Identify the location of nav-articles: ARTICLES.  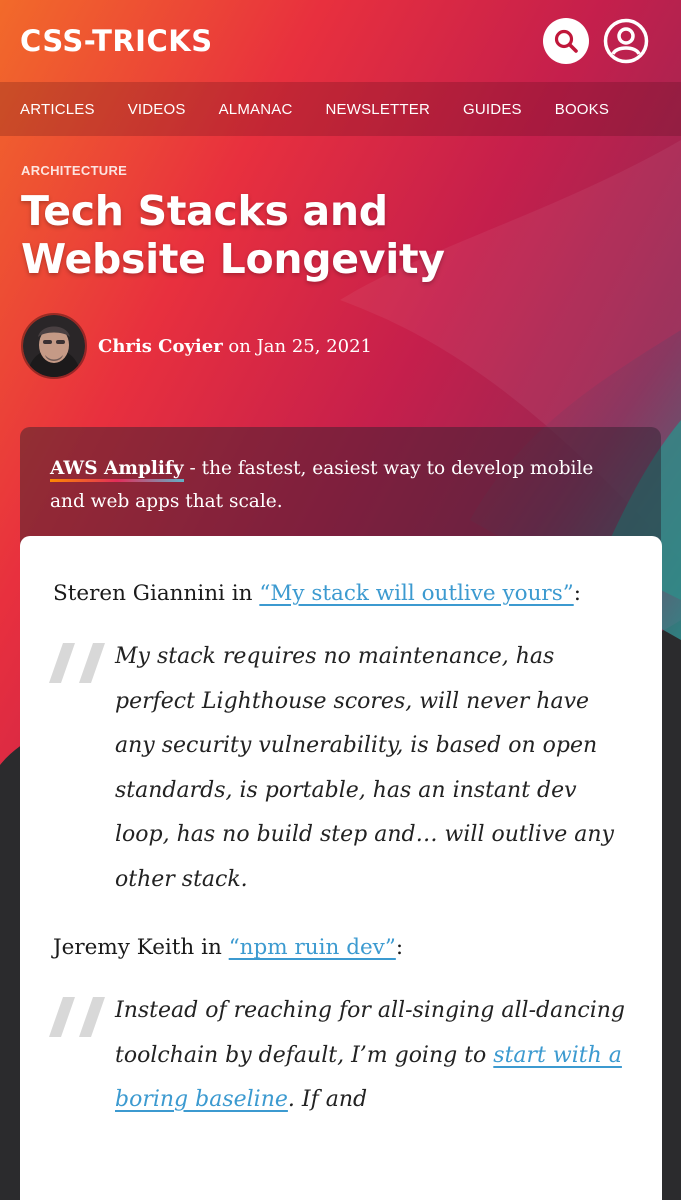
(57, 109).